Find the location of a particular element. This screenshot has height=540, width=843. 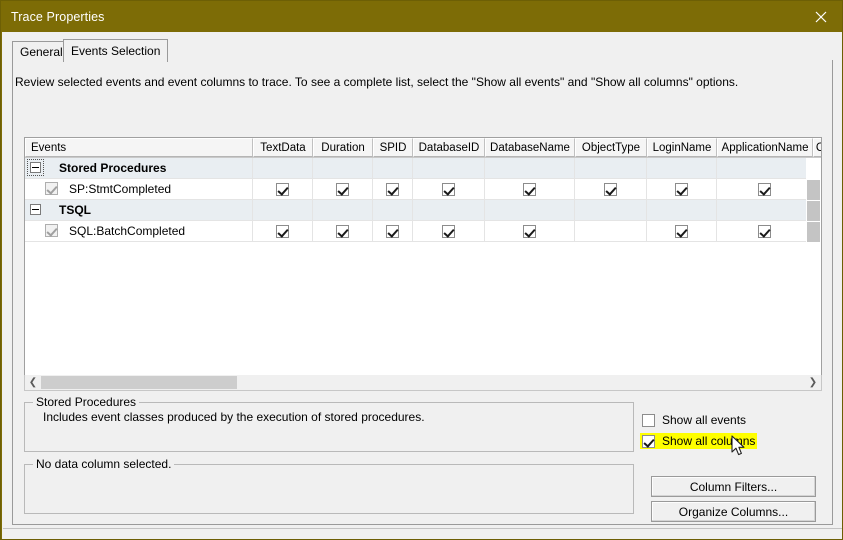

column-header-loginname: LoginName is located at coordinates (682, 147).